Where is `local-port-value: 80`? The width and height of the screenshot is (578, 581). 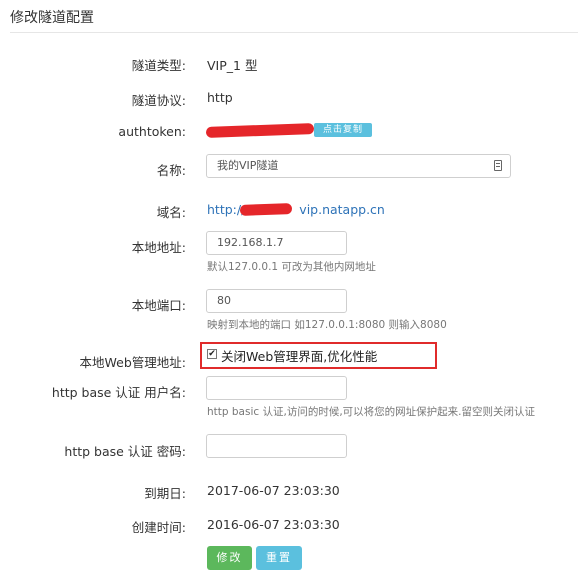 local-port-value: 80 is located at coordinates (224, 300).